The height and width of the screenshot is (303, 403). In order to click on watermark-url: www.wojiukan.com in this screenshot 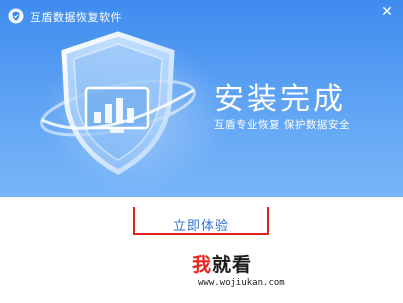, I will do `click(241, 283)`.